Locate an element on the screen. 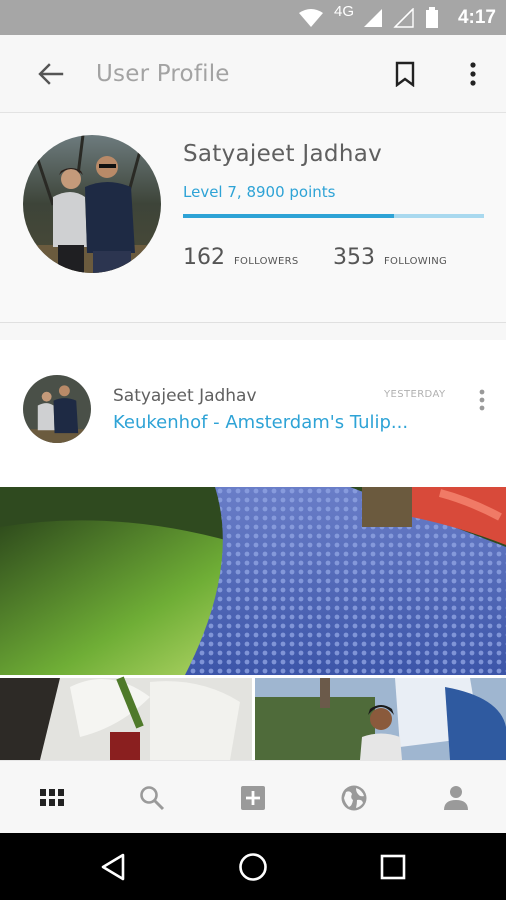 This screenshot has height=900, width=506. following-stat: 353 FOLLOWING is located at coordinates (390, 257).